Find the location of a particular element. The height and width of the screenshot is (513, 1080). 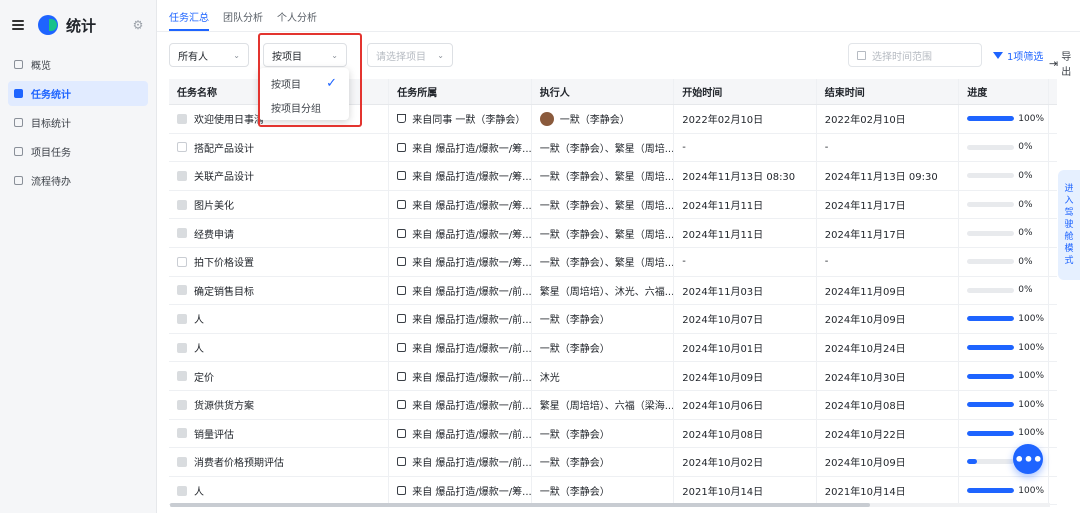

task-name: 经费申请 is located at coordinates (214, 233).